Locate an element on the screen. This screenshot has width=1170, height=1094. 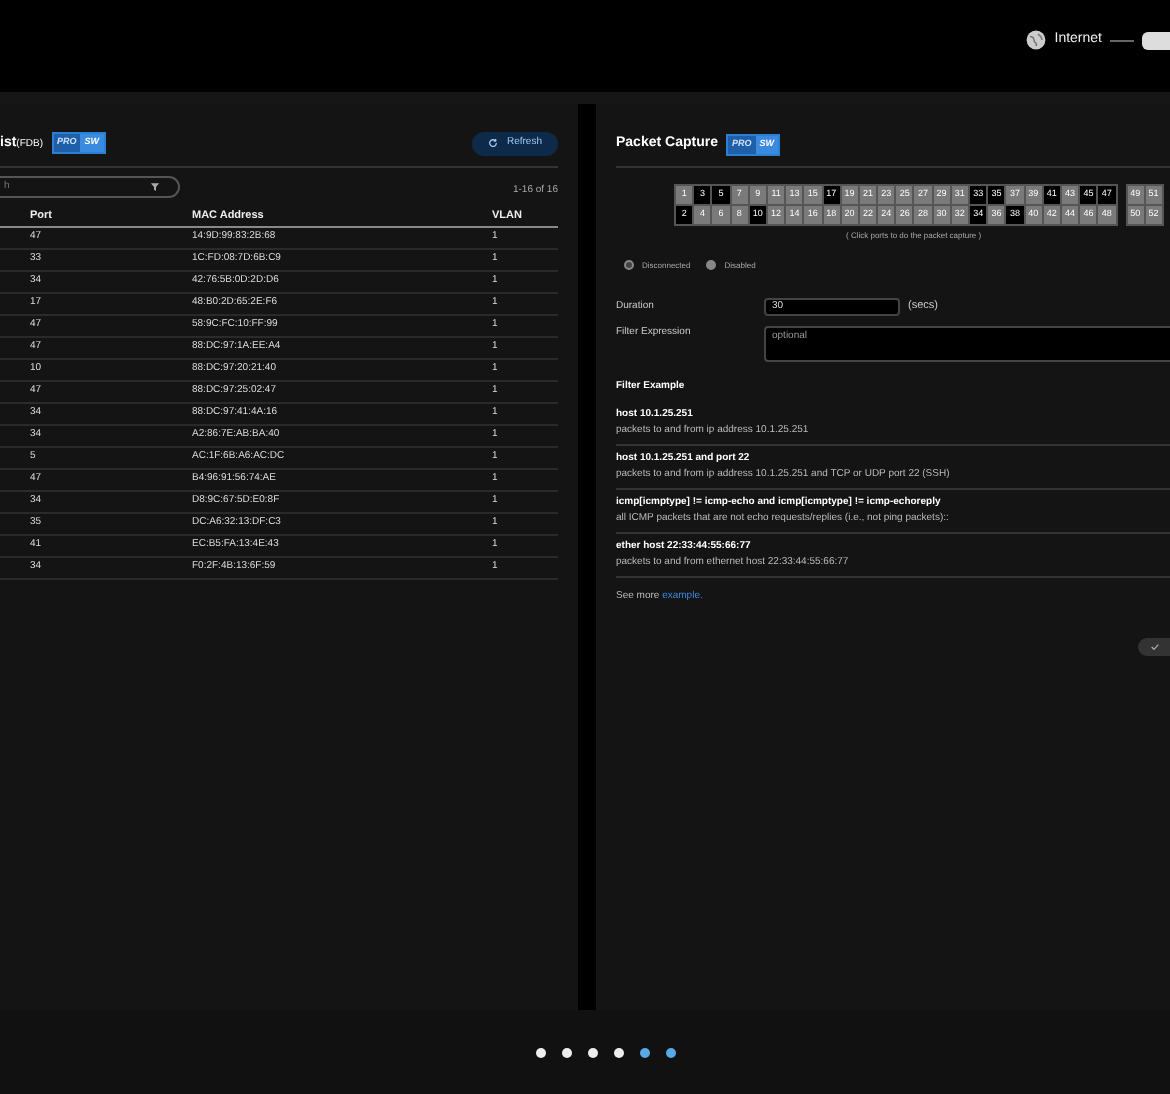
globe-icon is located at coordinates (1036, 40).